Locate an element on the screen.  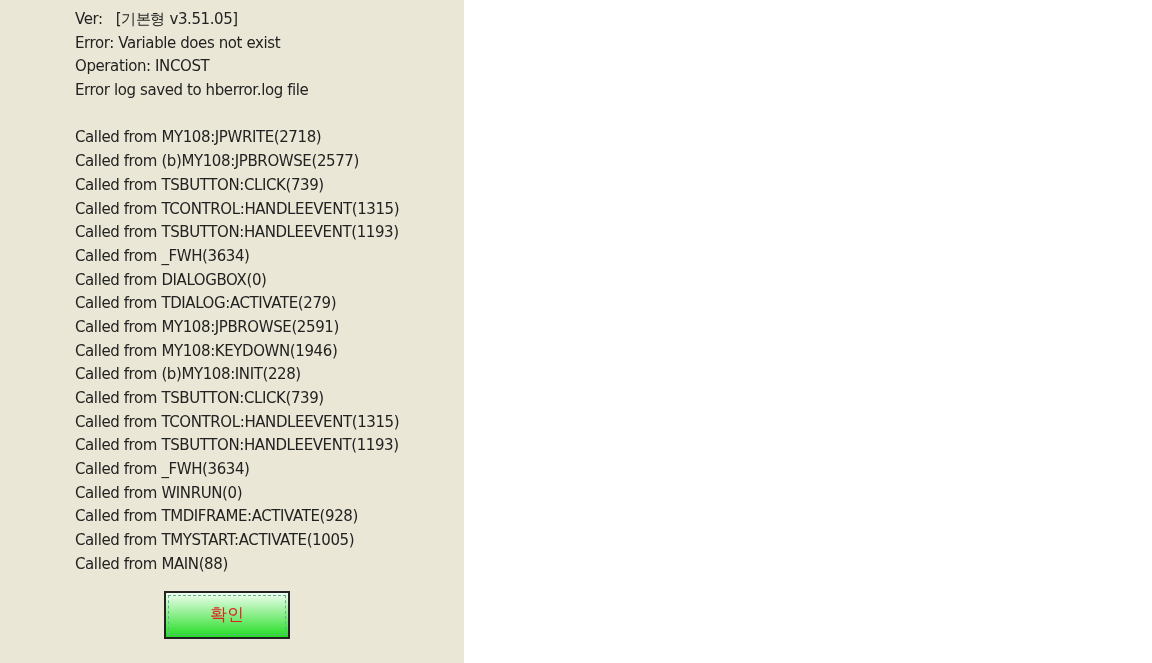
error-info-text: Operation: INCOST is located at coordinates (143, 67).